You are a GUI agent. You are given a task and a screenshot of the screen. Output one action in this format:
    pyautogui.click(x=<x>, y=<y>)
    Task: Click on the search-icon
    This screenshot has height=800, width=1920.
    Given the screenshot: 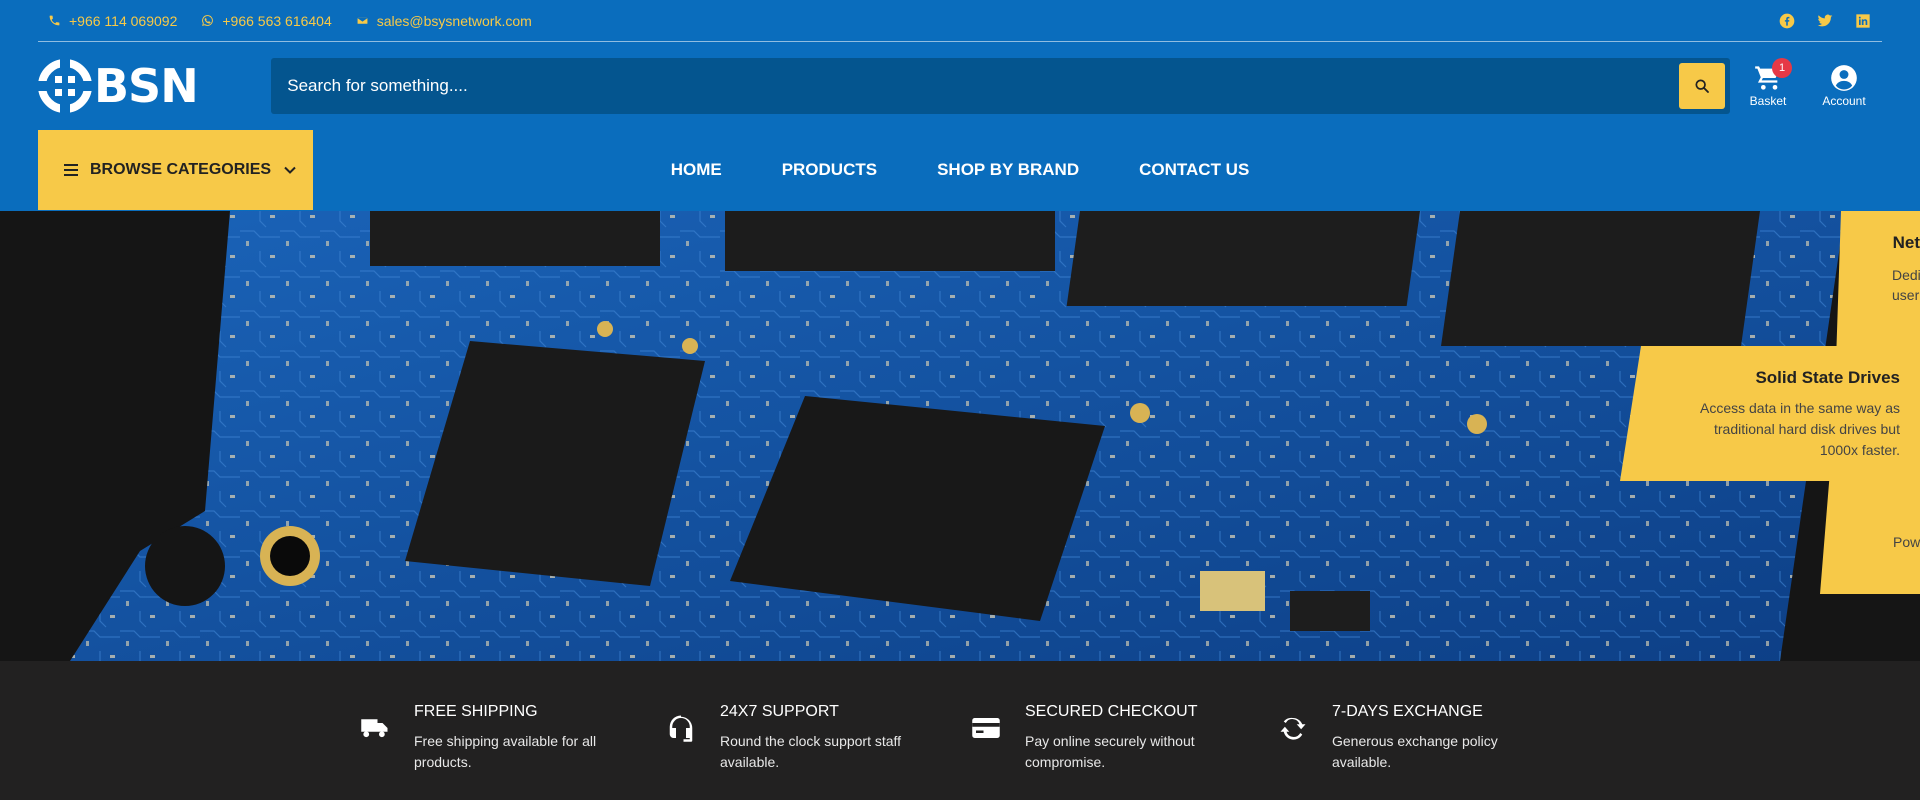 What is the action you would take?
    pyautogui.click(x=1702, y=86)
    